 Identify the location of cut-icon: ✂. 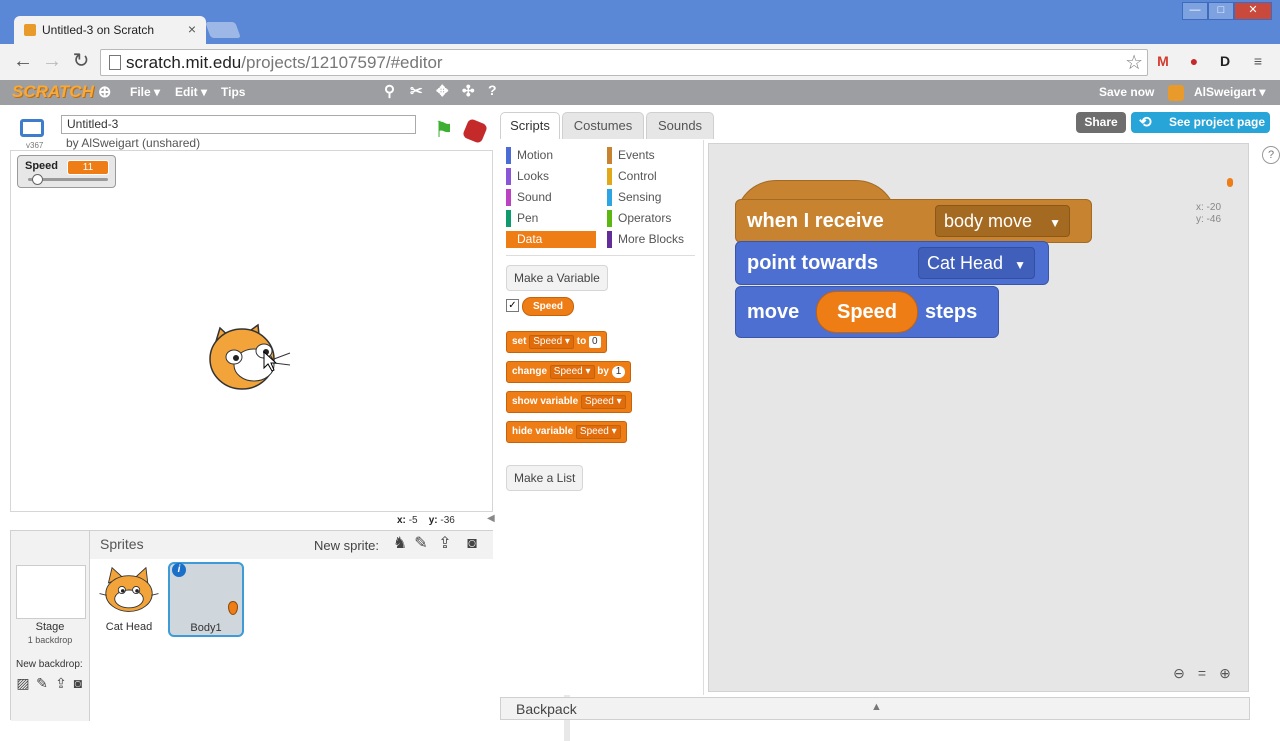
(416, 91).